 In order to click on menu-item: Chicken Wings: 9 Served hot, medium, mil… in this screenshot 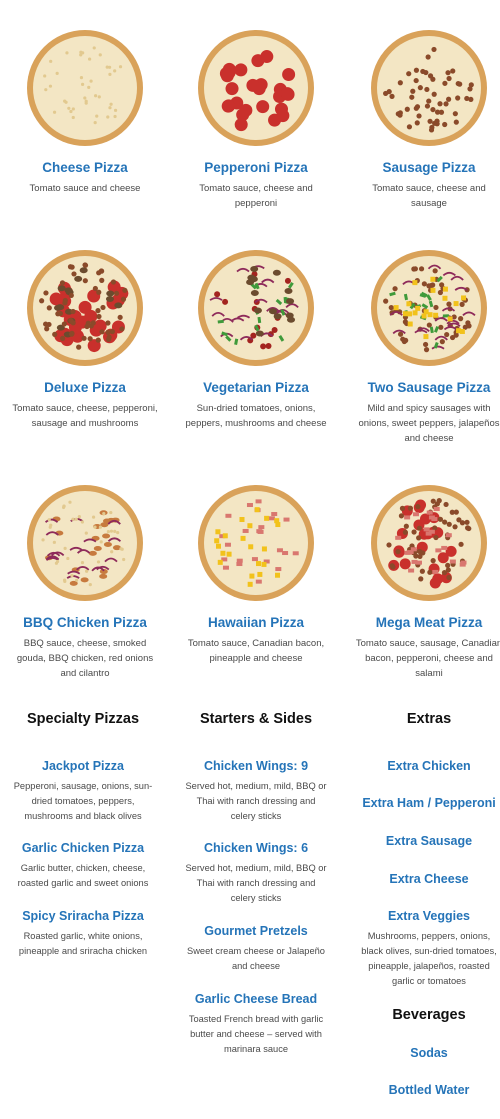, I will do `click(256, 791)`.